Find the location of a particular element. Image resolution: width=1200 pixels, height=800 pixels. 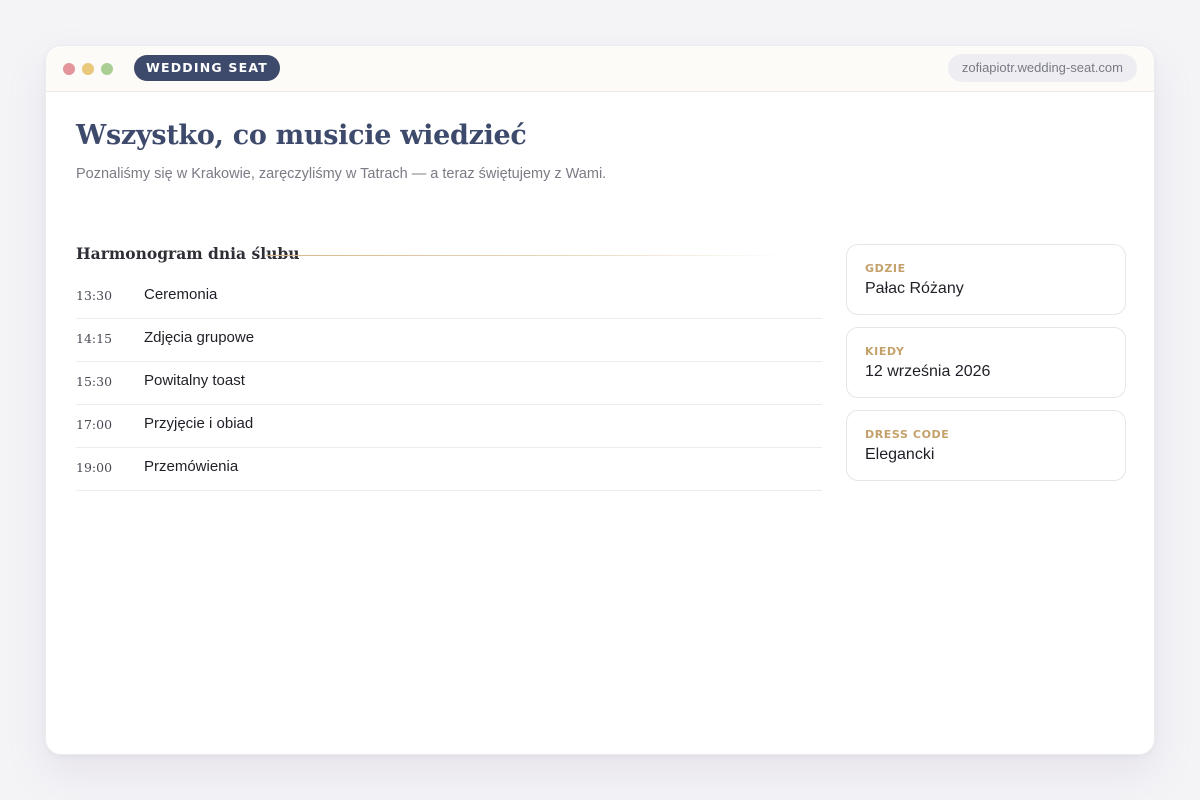

schedule-time: 15:30 is located at coordinates (94, 381).